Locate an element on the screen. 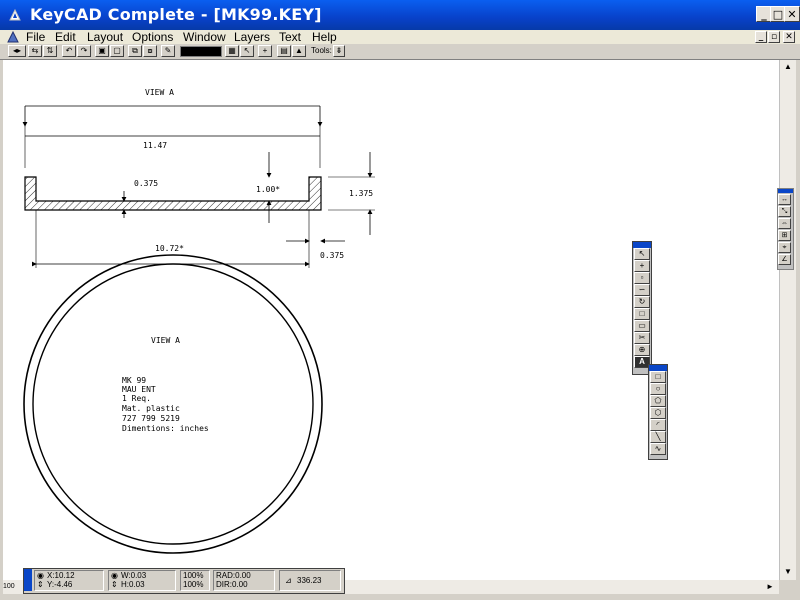 The width and height of the screenshot is (800, 600). flip-vertical-icon: ⇅ is located at coordinates (50, 51).